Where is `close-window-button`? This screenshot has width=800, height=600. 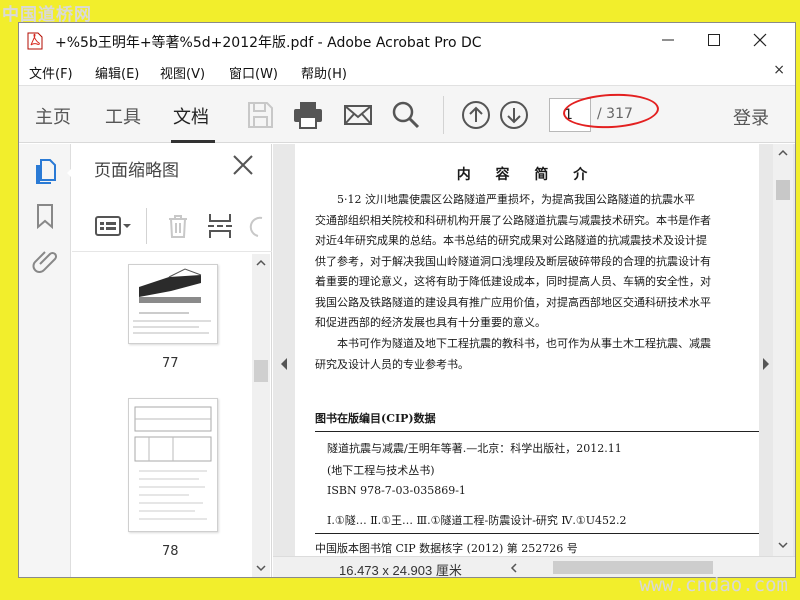 close-window-button is located at coordinates (760, 40).